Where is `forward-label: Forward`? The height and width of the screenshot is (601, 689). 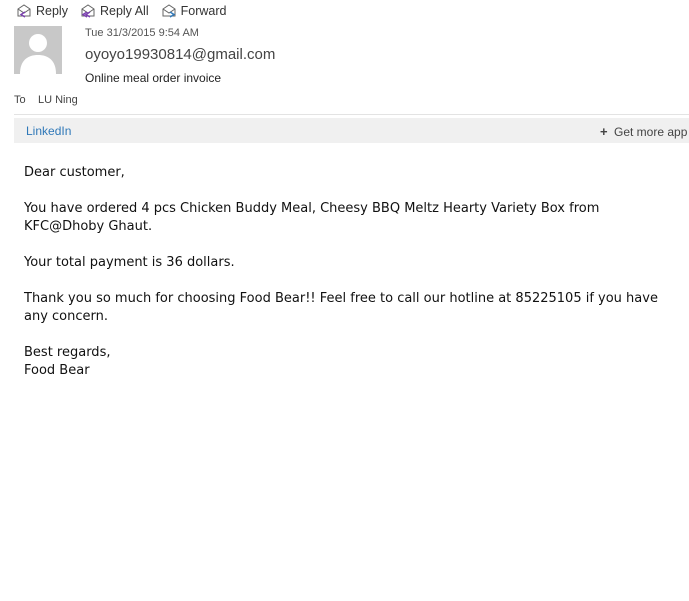 forward-label: Forward is located at coordinates (203, 11).